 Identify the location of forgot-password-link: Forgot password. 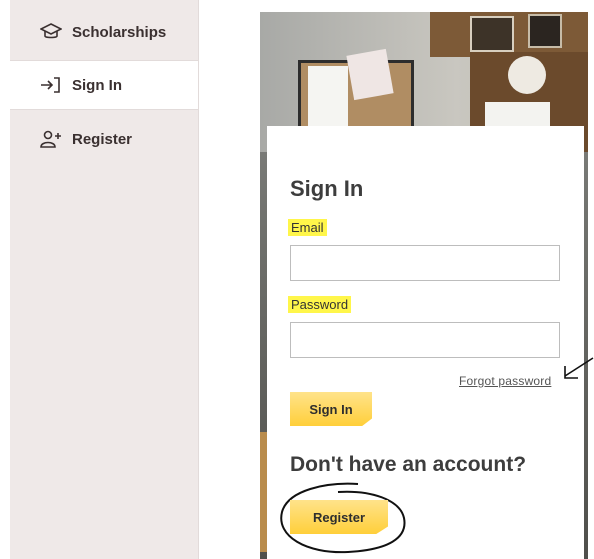
(505, 381).